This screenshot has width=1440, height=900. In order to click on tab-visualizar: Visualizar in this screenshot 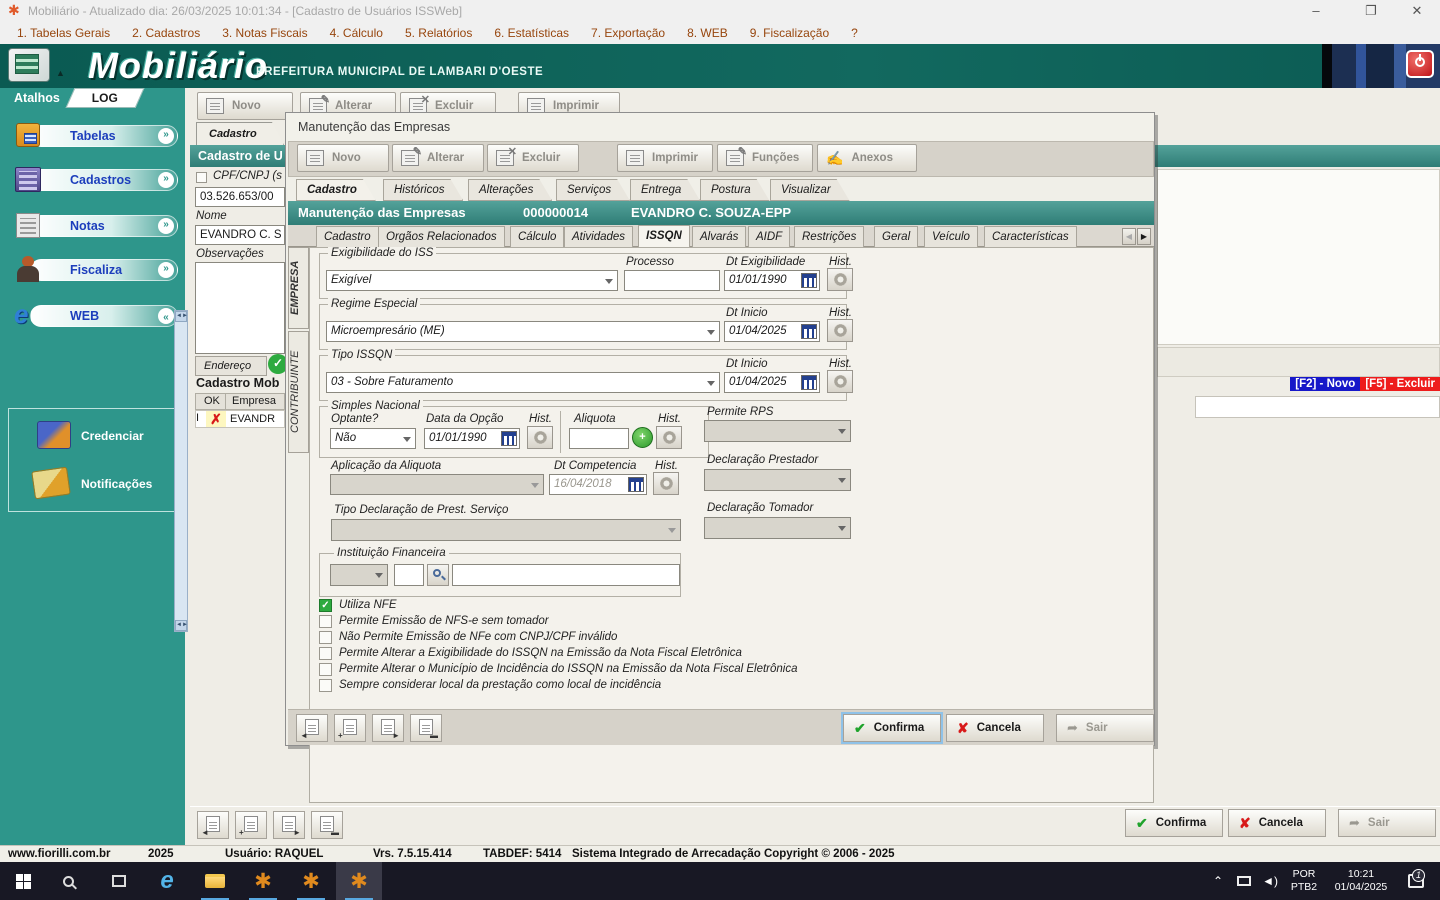, I will do `click(810, 190)`.